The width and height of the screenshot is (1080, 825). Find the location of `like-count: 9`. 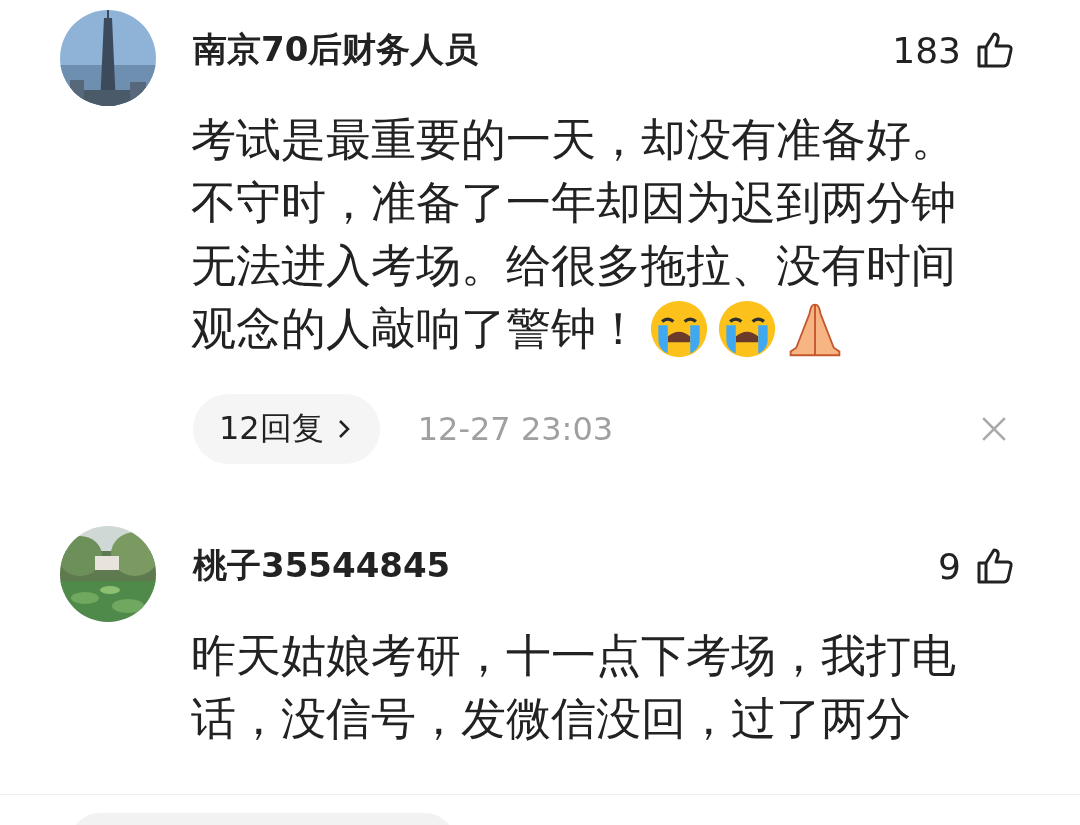

like-count: 9 is located at coordinates (949, 566).